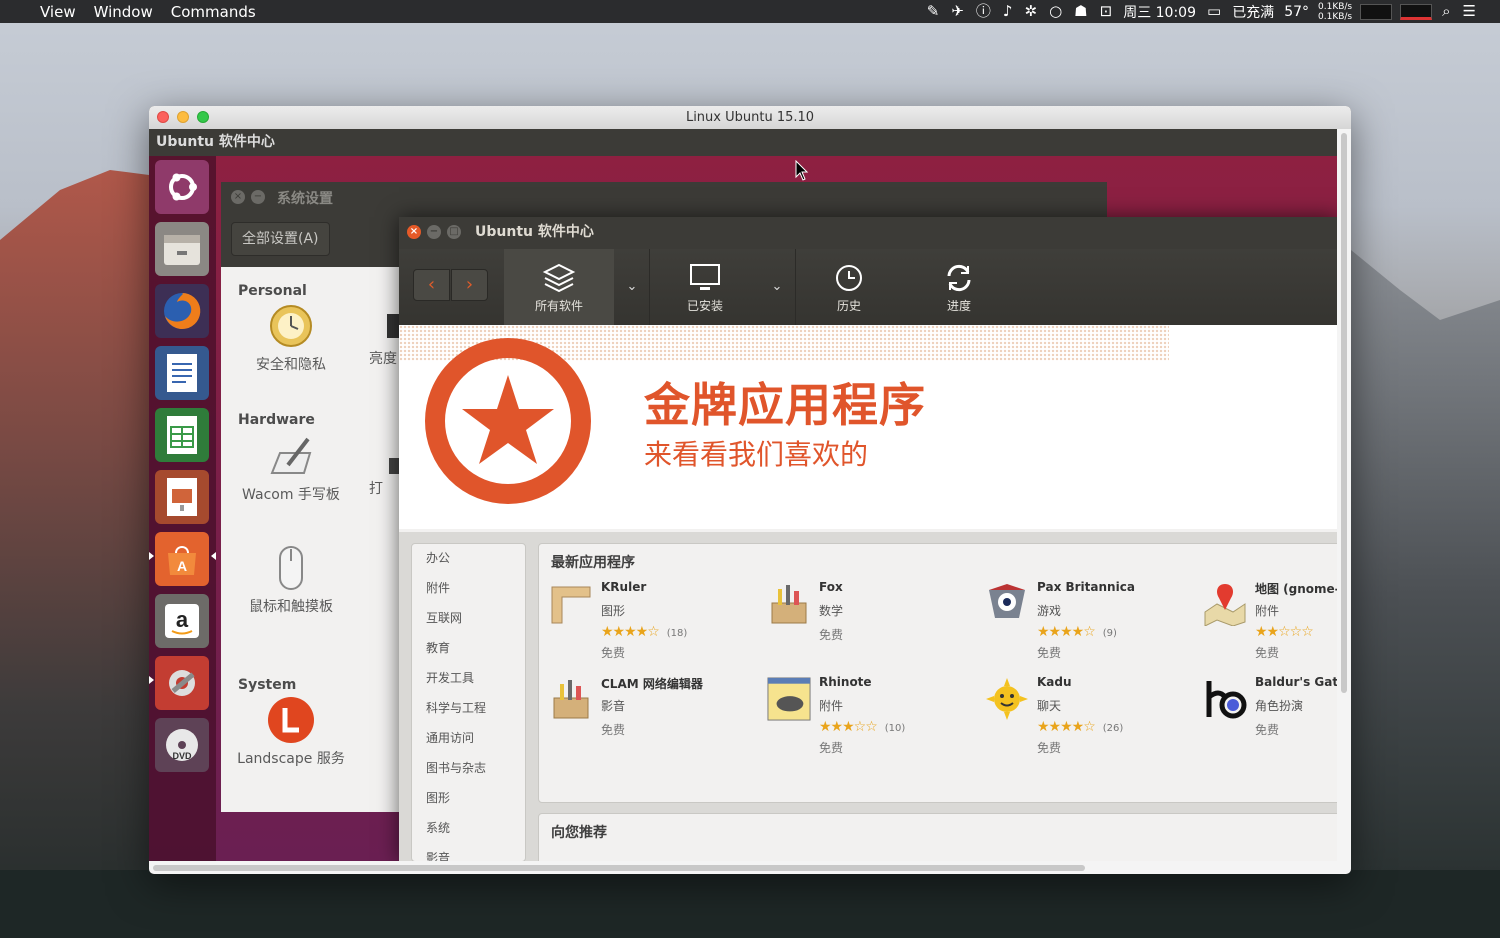  Describe the element at coordinates (438, 797) in the screenshot. I see `category-item: 图形` at that location.